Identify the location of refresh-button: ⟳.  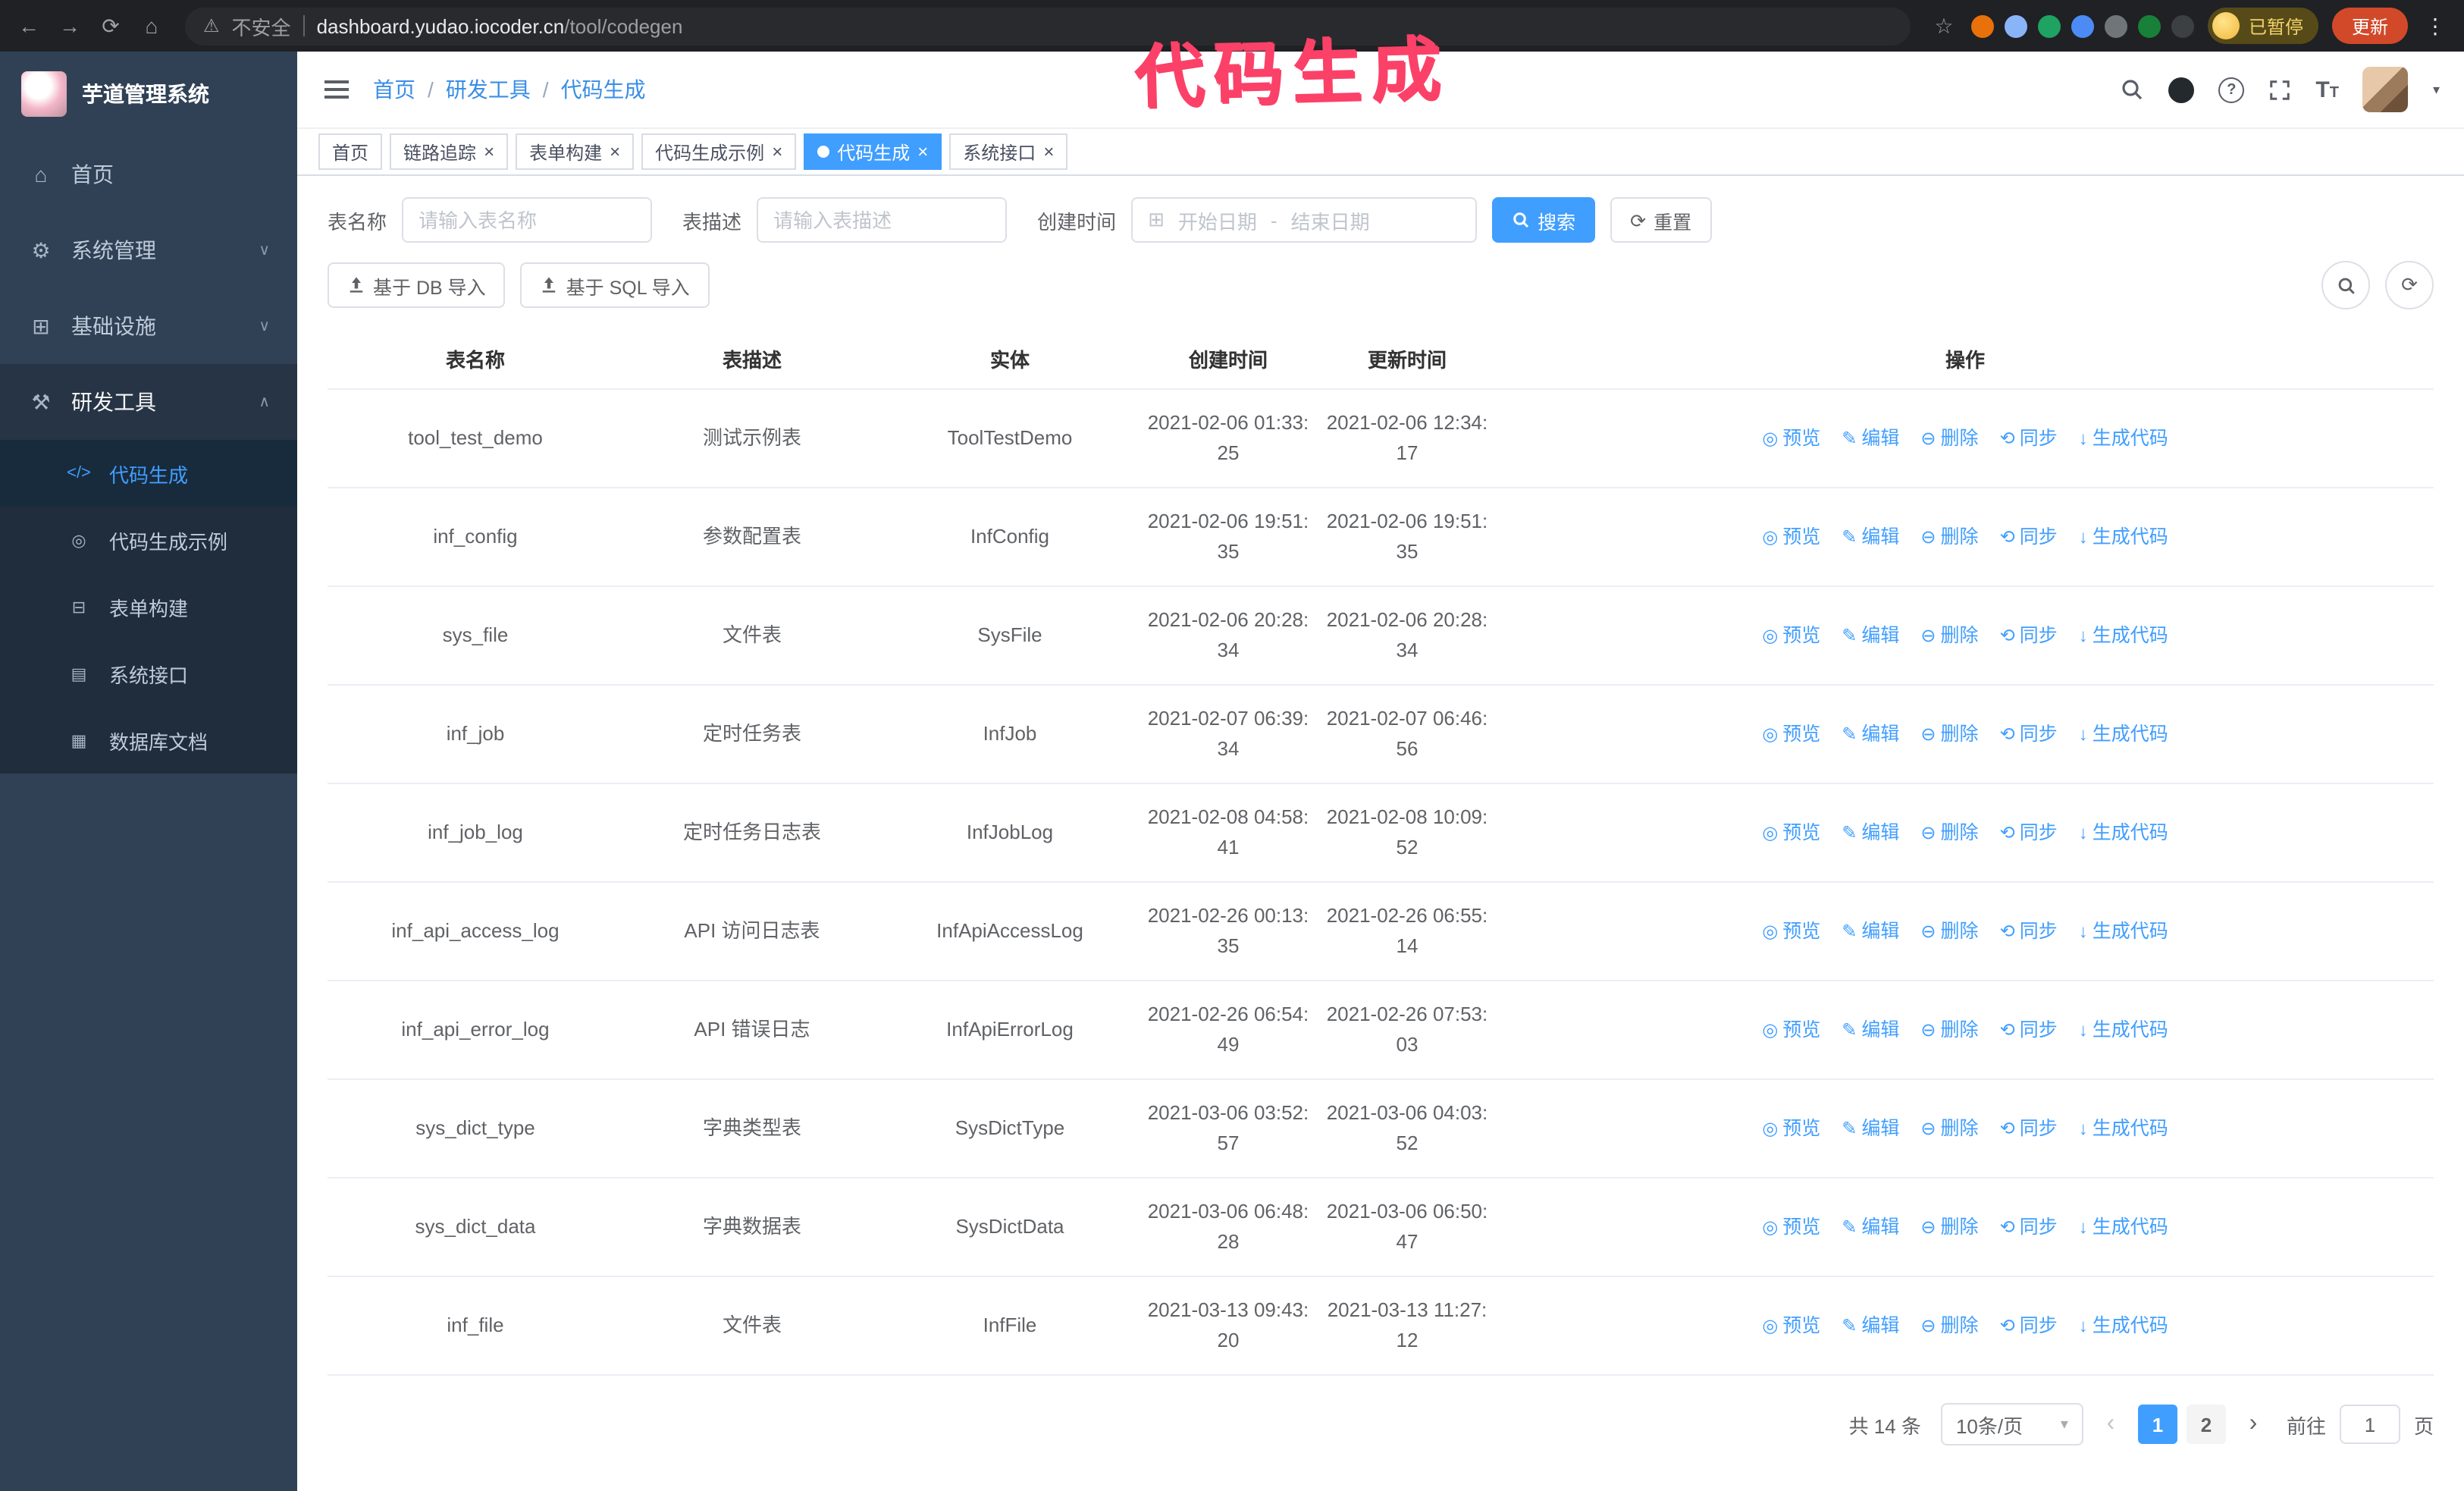
(2410, 285).